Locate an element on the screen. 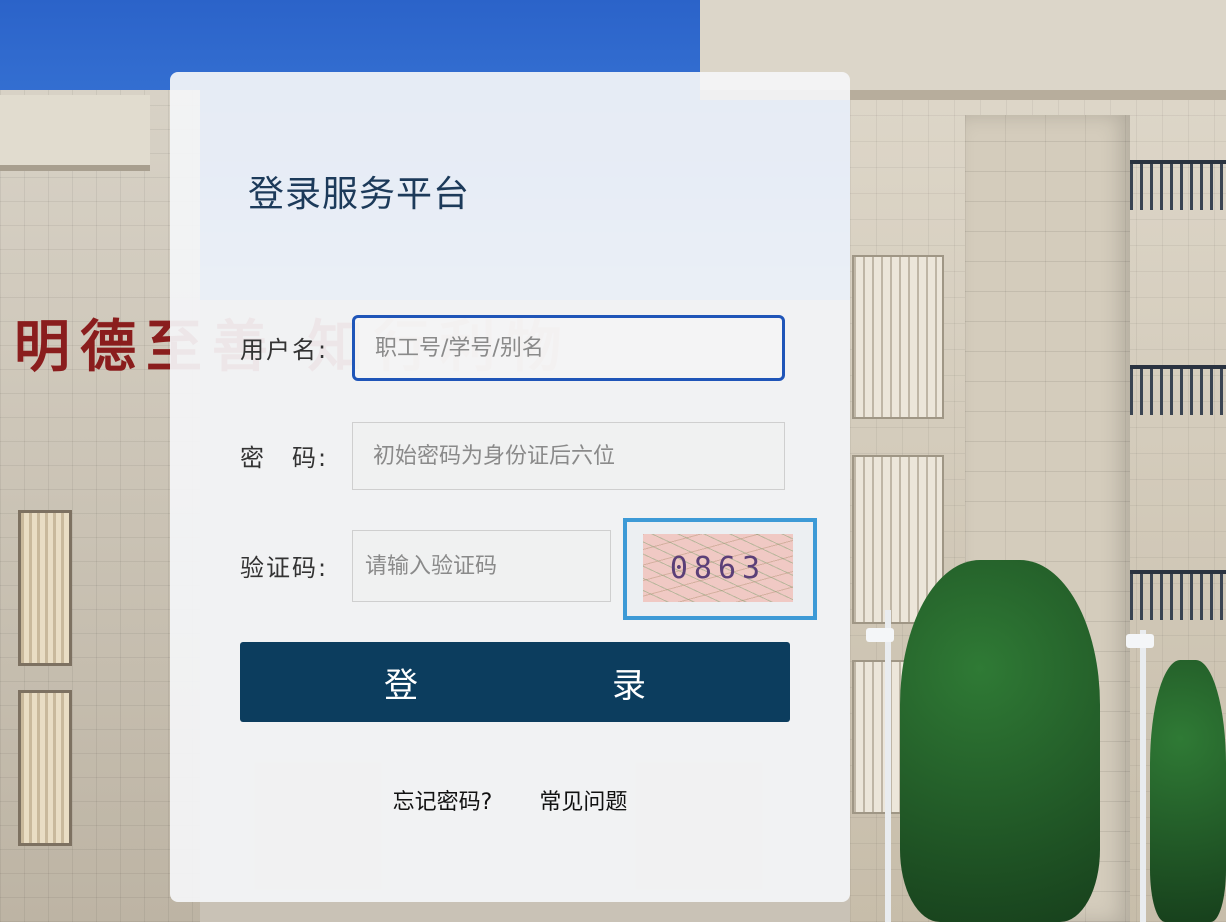 This screenshot has height=922, width=1226. forgot-password-link: 忘记密码? is located at coordinates (443, 802).